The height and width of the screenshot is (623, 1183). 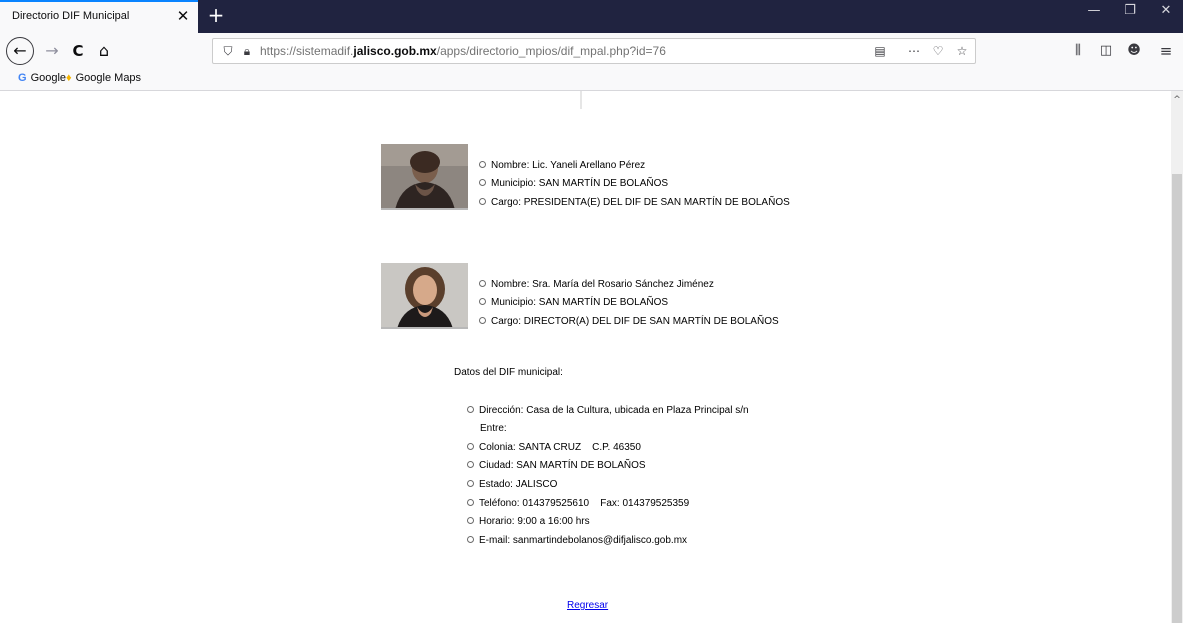 What do you see at coordinates (424, 177) in the screenshot?
I see `photo-presidenta` at bounding box center [424, 177].